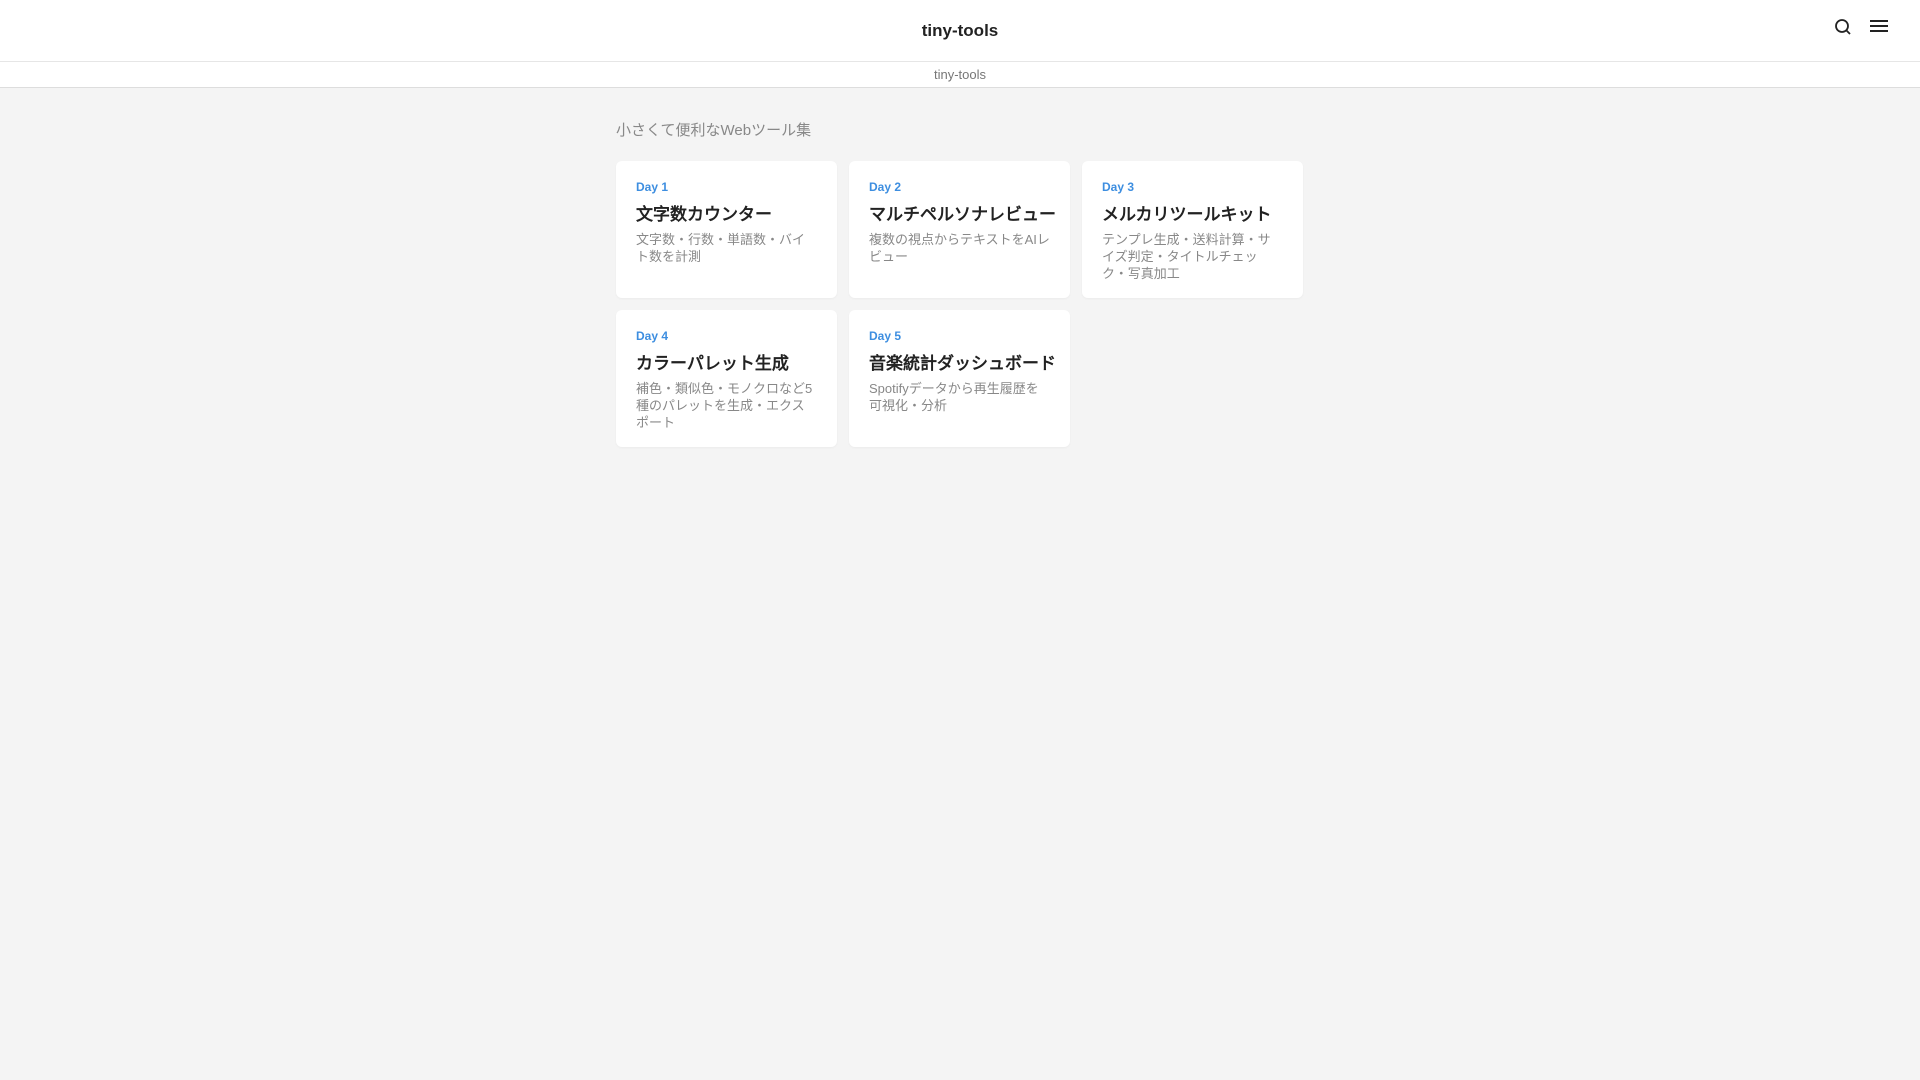  I want to click on card-desc: 複数の視点からテキストをAIレビュー, so click(959, 248).